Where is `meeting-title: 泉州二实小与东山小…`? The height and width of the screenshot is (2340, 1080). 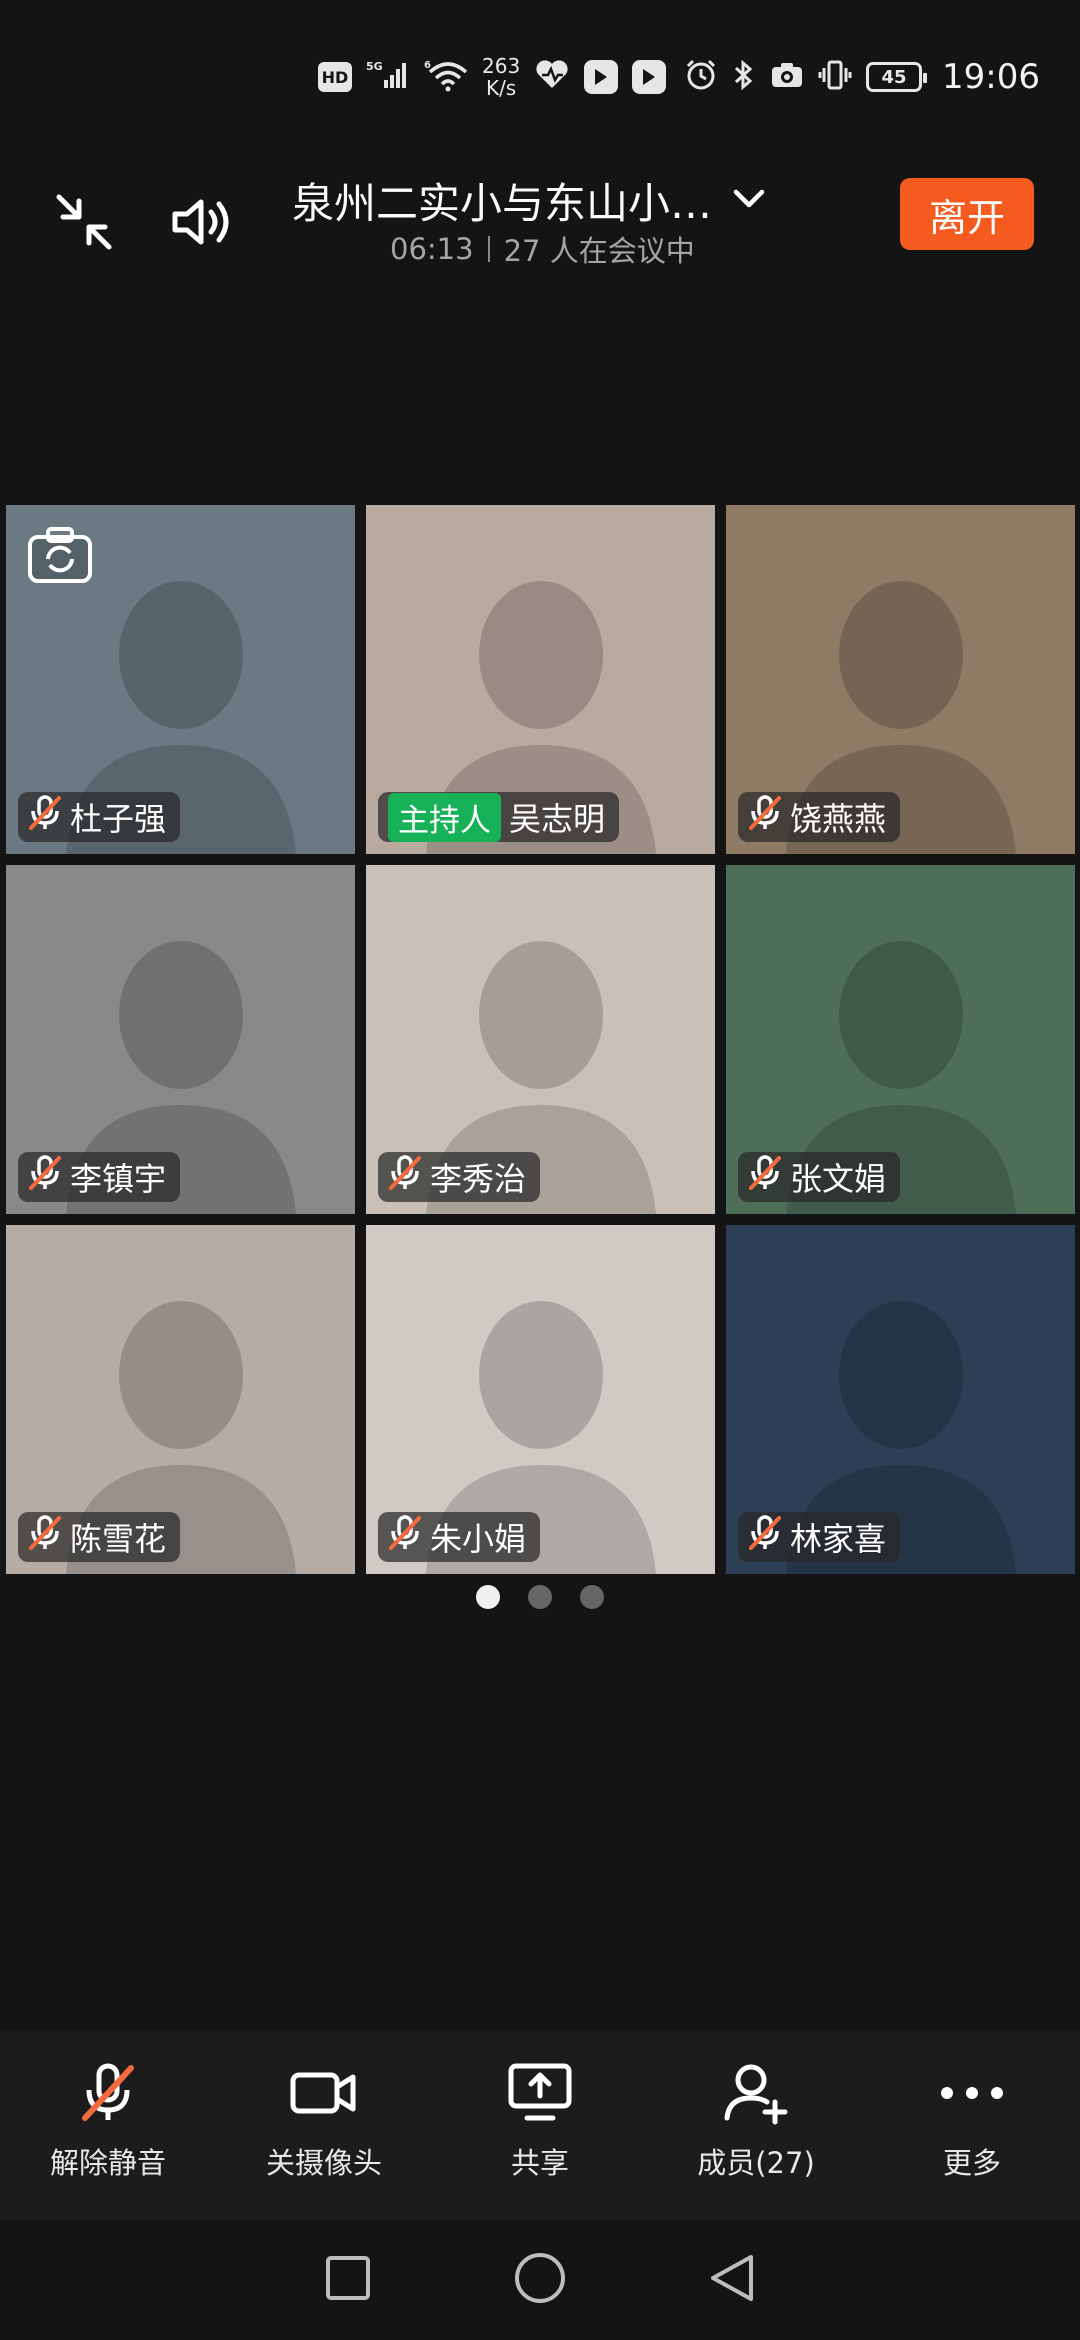 meeting-title: 泉州二实小与东山小… is located at coordinates (502, 203).